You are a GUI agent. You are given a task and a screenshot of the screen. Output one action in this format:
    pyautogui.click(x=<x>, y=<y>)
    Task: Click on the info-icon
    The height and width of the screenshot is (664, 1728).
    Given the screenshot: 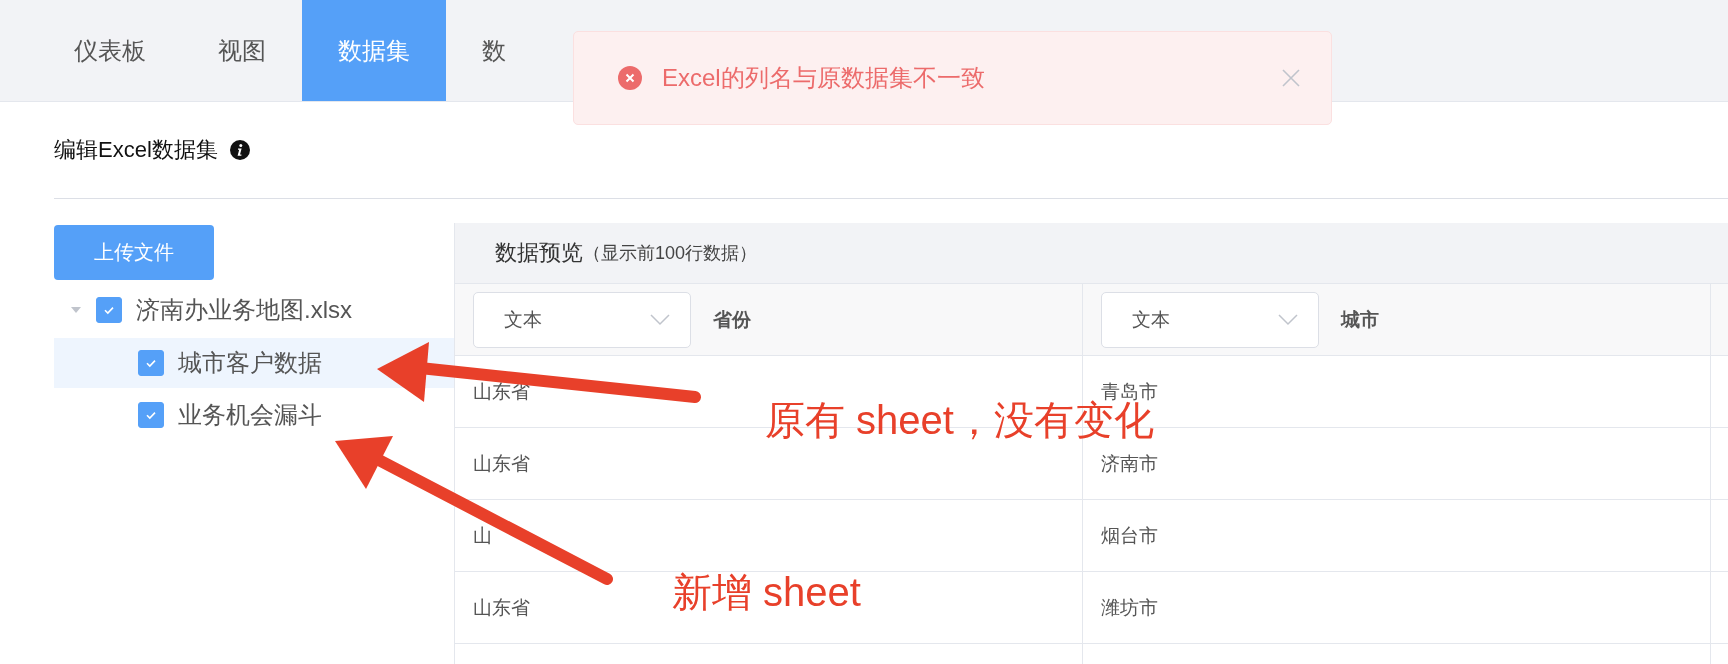 What is the action you would take?
    pyautogui.click(x=239, y=150)
    